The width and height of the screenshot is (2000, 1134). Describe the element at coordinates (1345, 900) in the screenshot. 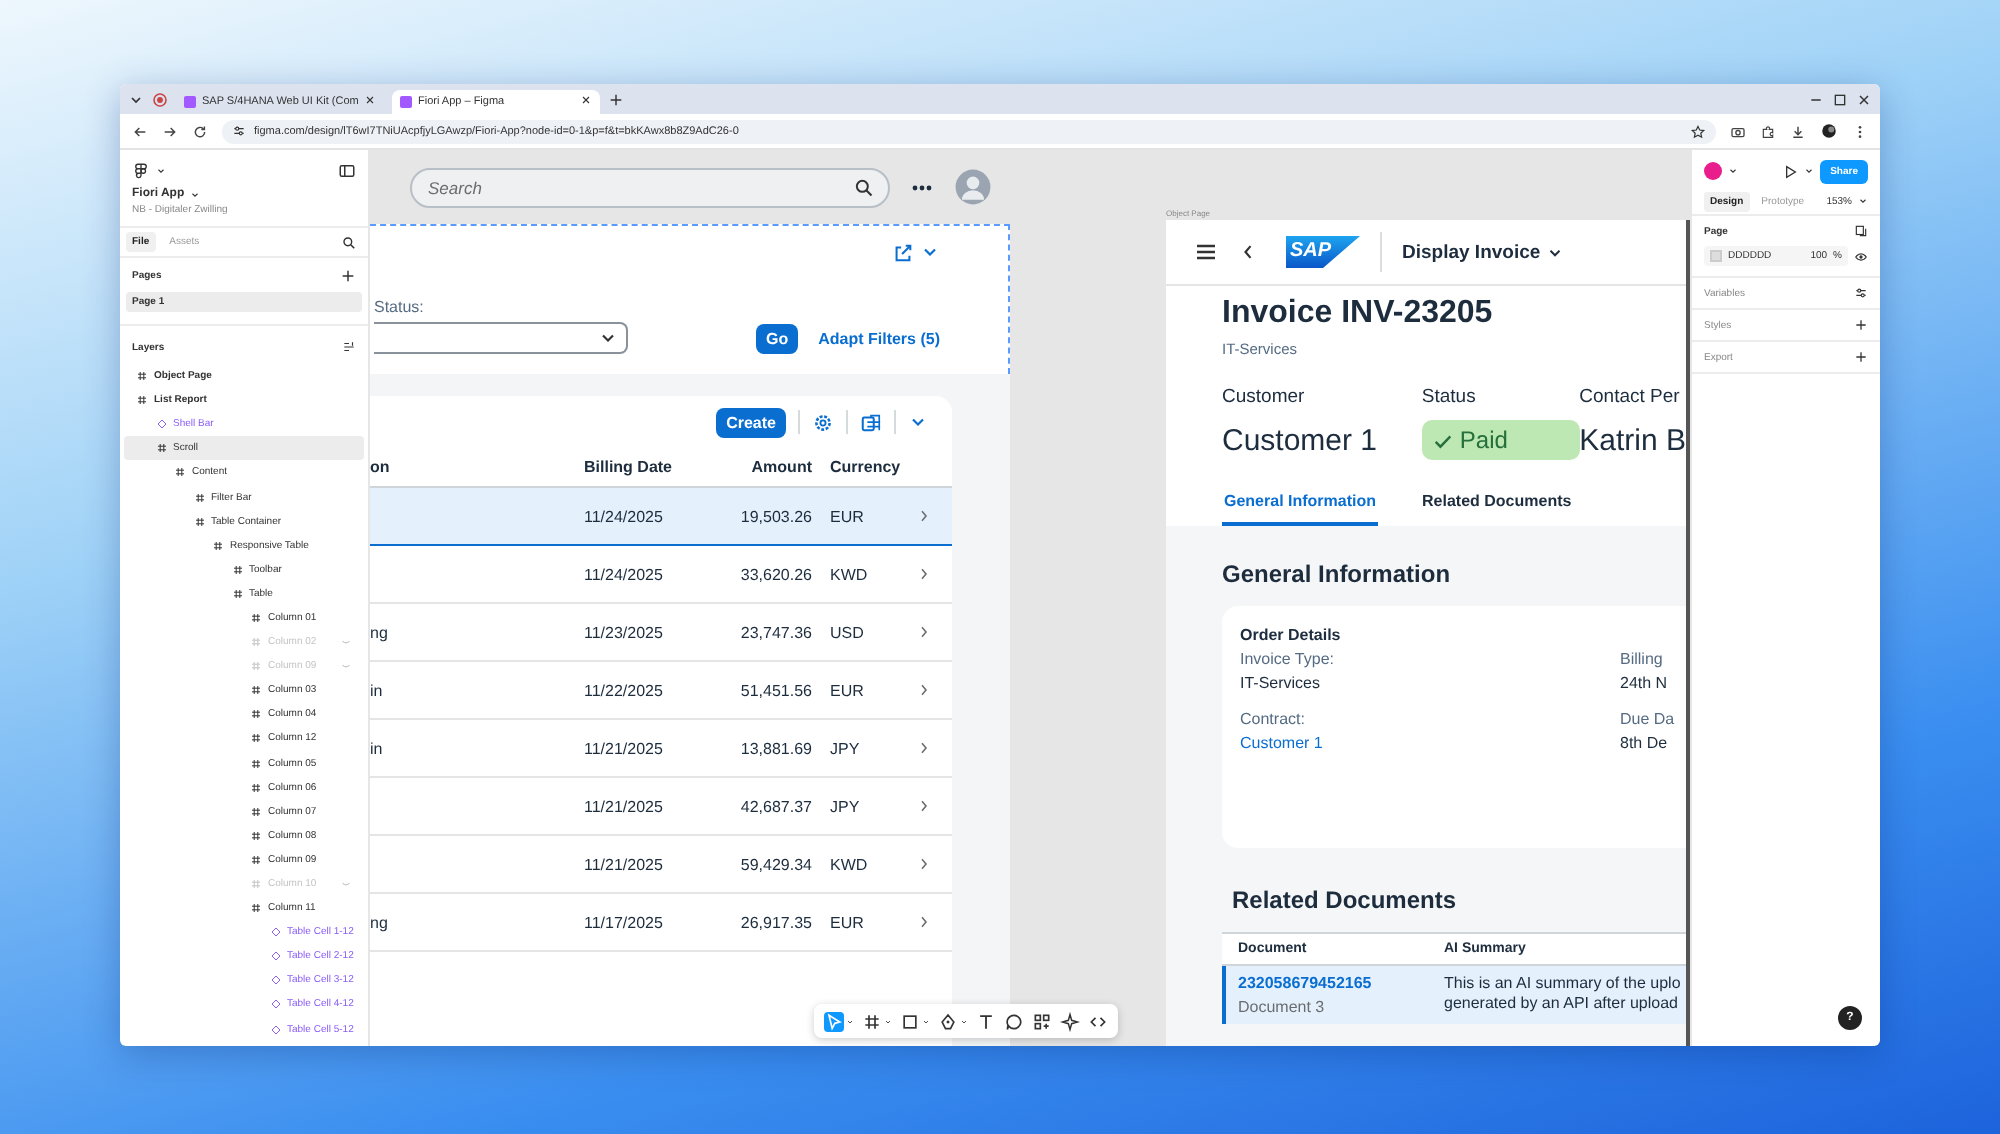

I see `section-title: Related Documents` at that location.